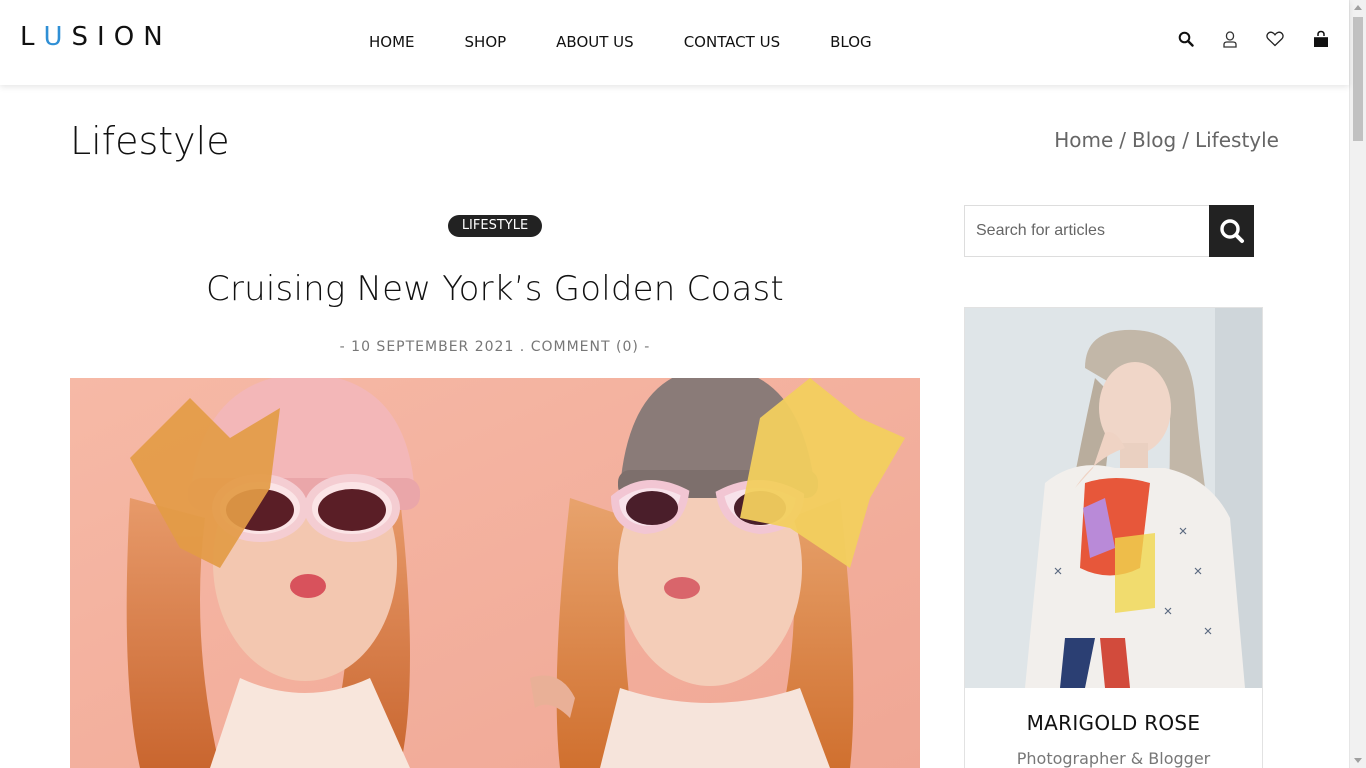 The height and width of the screenshot is (768, 1366). I want to click on logo-letter: N, so click(157, 37).